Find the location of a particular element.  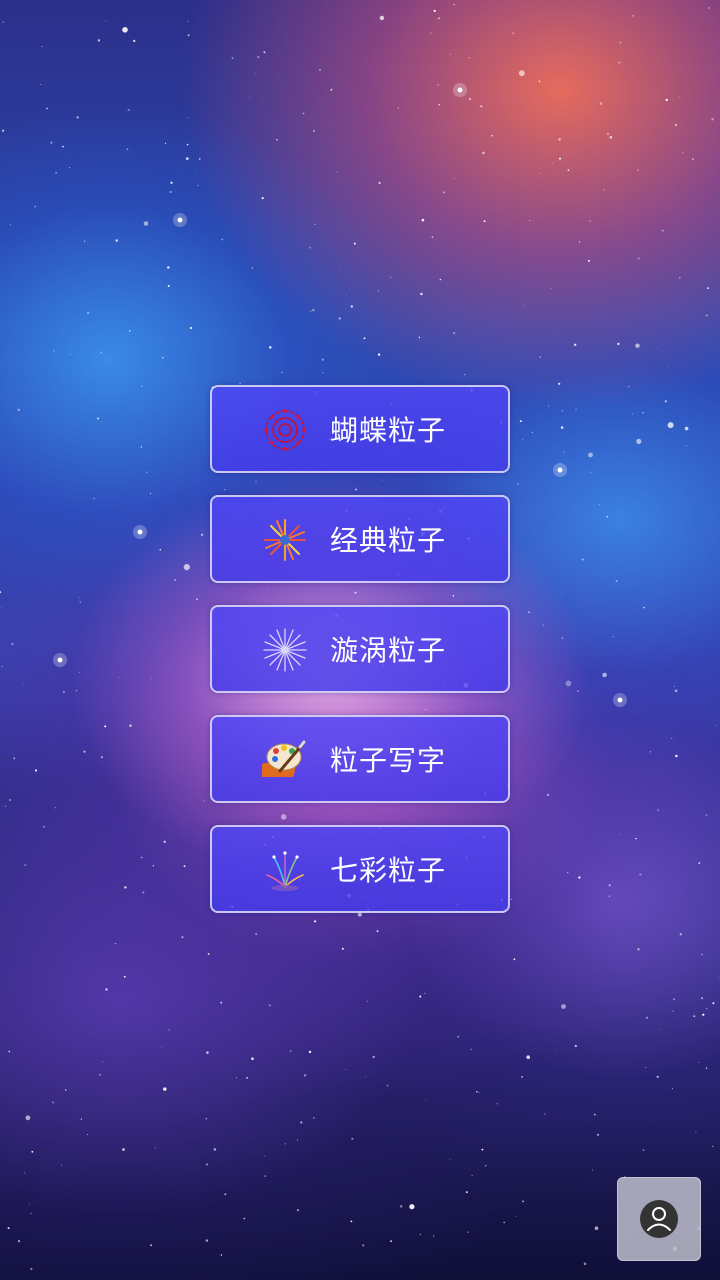

classic-particle-button: 经典粒子 is located at coordinates (360, 539).